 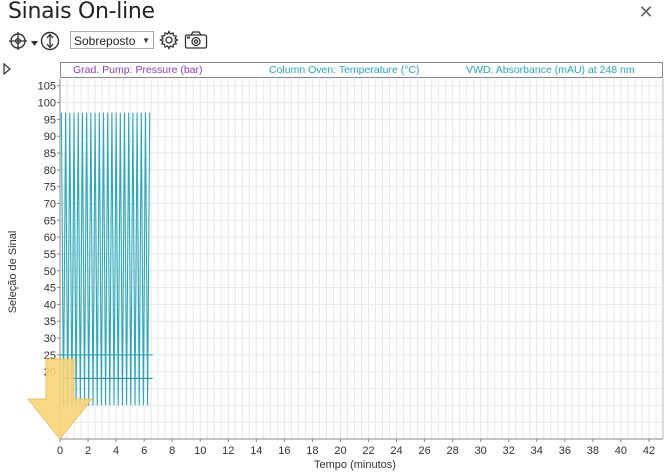 What do you see at coordinates (481, 451) in the screenshot?
I see `x-tick-label: 30` at bounding box center [481, 451].